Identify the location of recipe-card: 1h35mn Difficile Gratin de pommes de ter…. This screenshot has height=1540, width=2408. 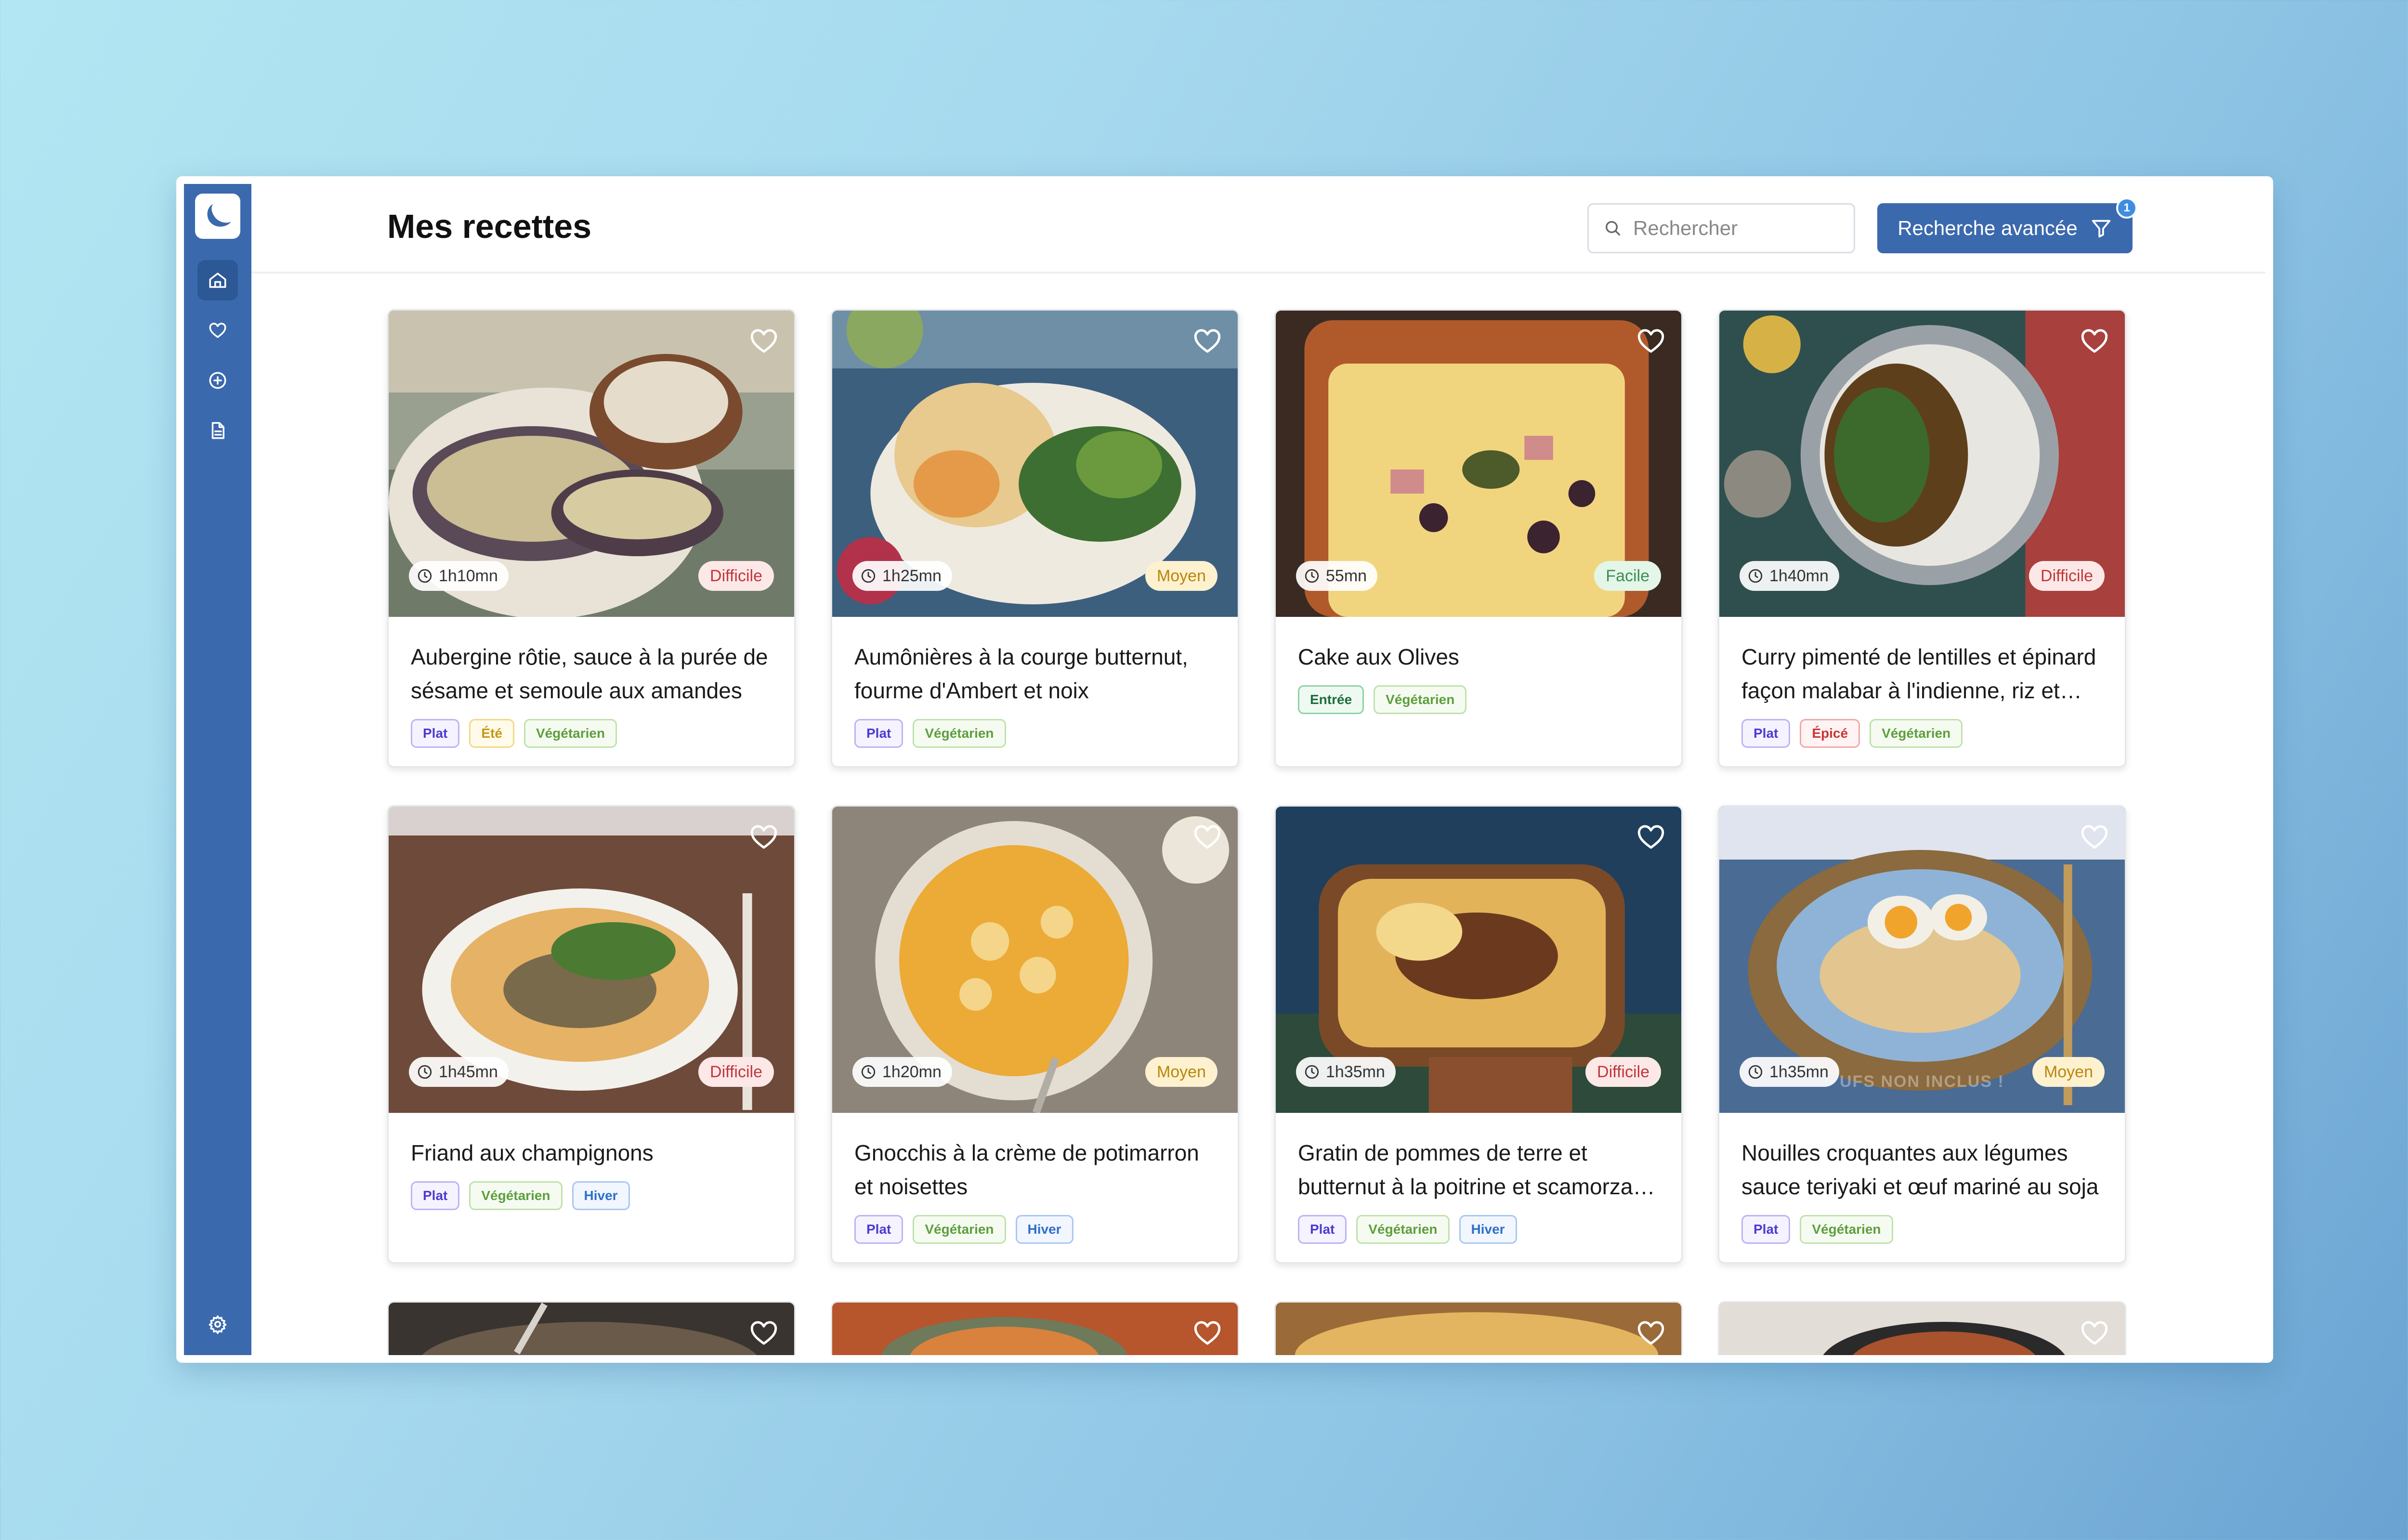
(1478, 1034).